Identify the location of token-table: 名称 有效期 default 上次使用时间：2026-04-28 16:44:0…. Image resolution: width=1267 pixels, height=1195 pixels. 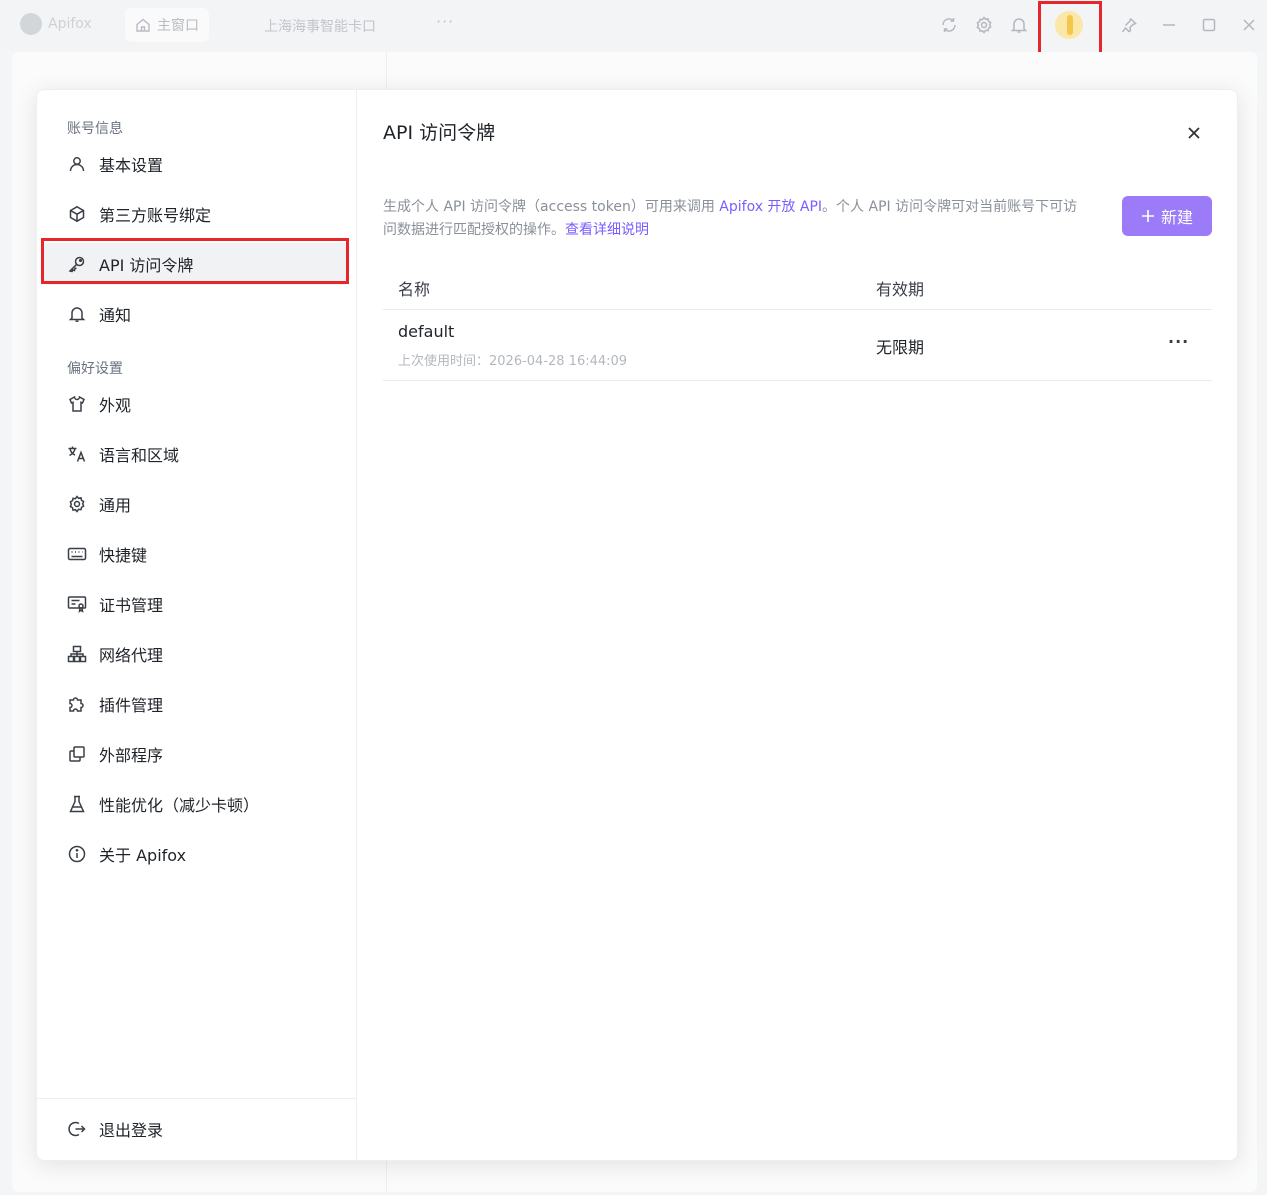
(797, 323).